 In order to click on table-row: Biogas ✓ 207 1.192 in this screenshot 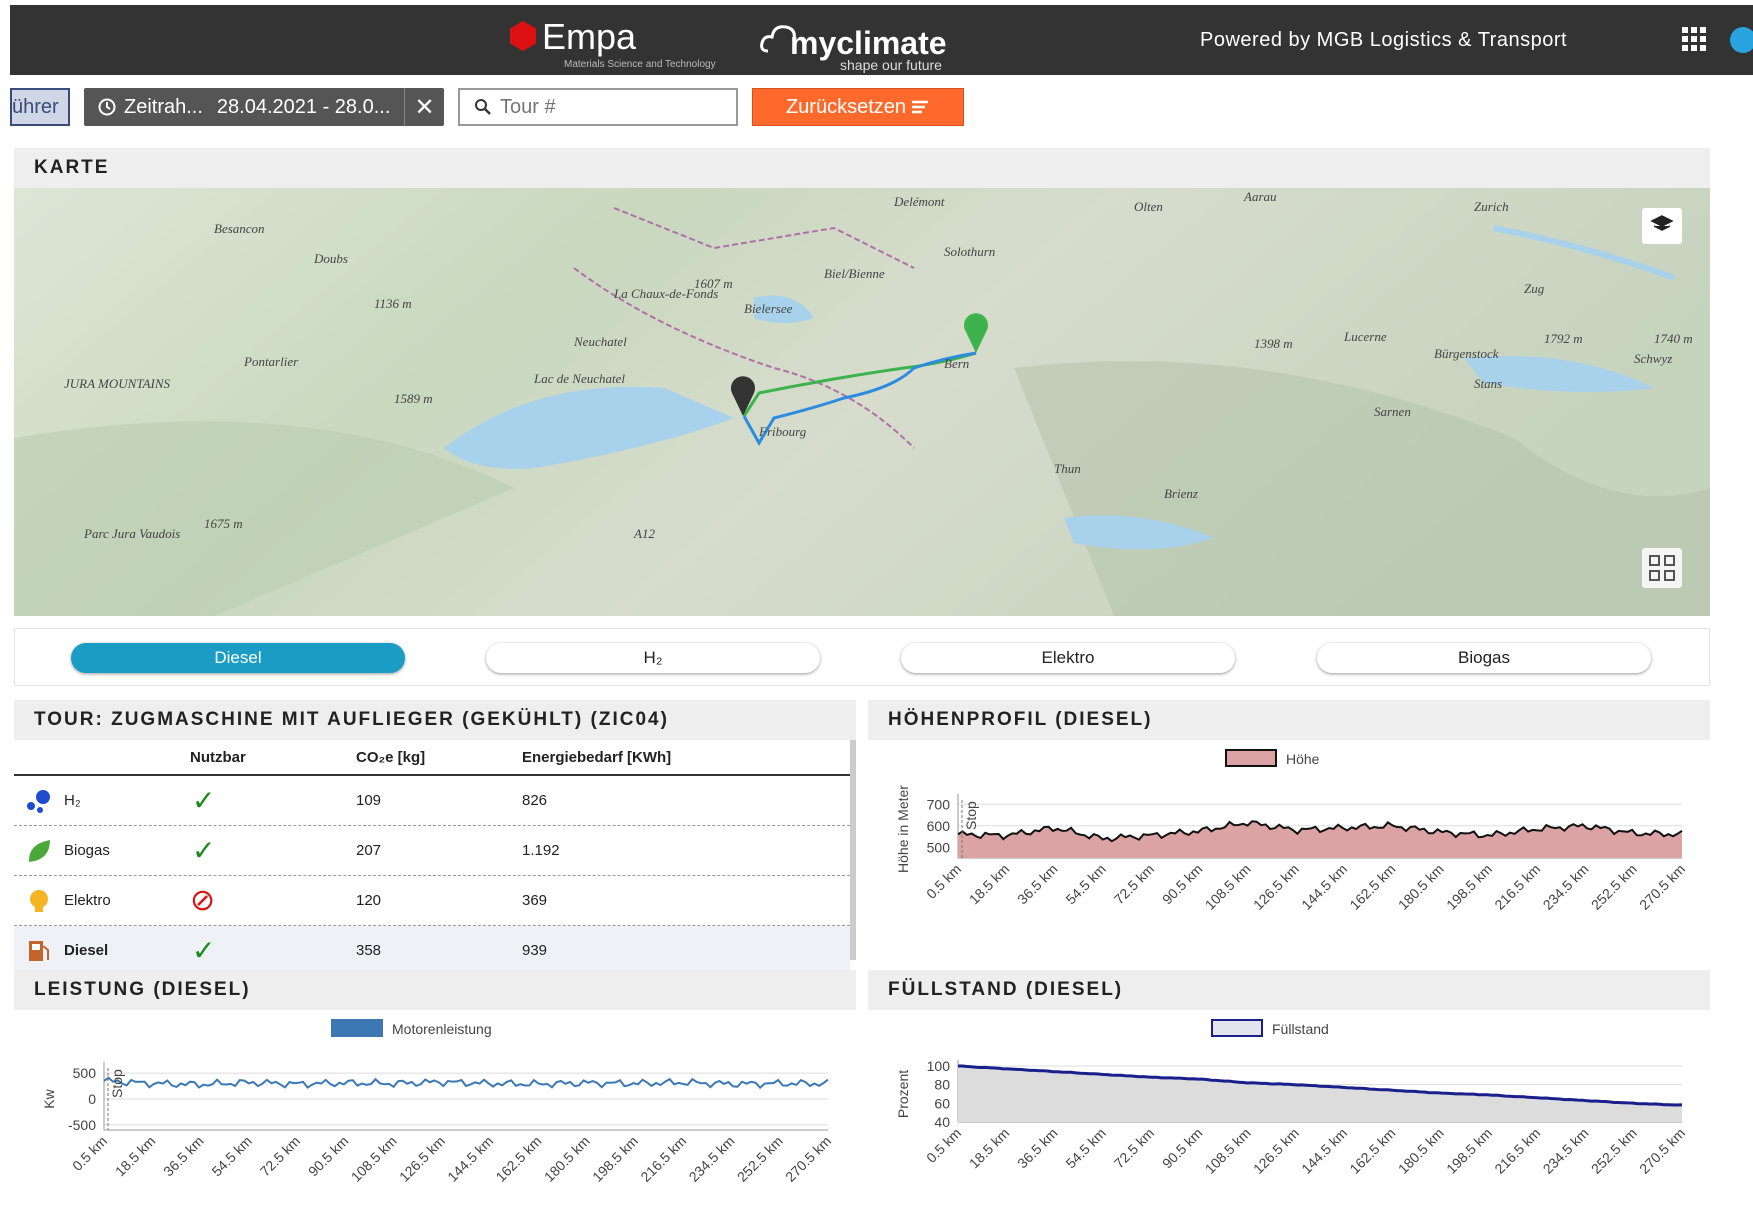, I will do `click(432, 851)`.